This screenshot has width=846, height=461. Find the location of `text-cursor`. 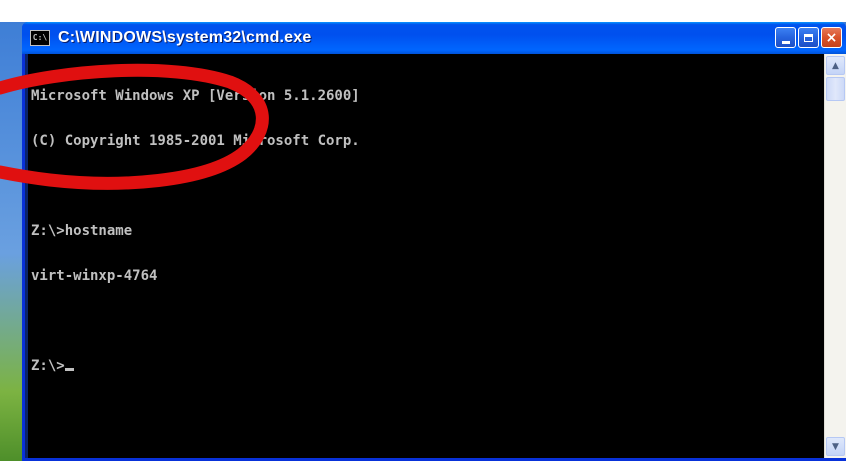

text-cursor is located at coordinates (69, 369).